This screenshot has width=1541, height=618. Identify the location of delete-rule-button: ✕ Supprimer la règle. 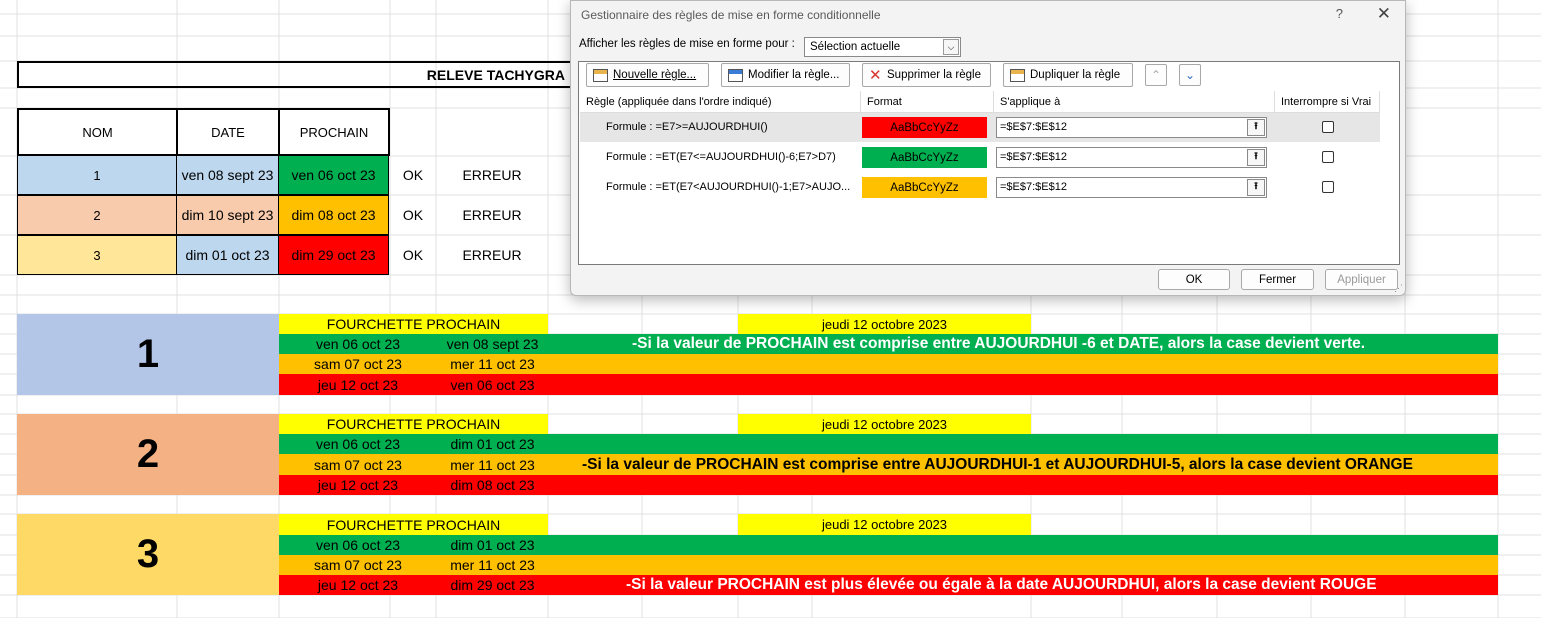
(926, 75).